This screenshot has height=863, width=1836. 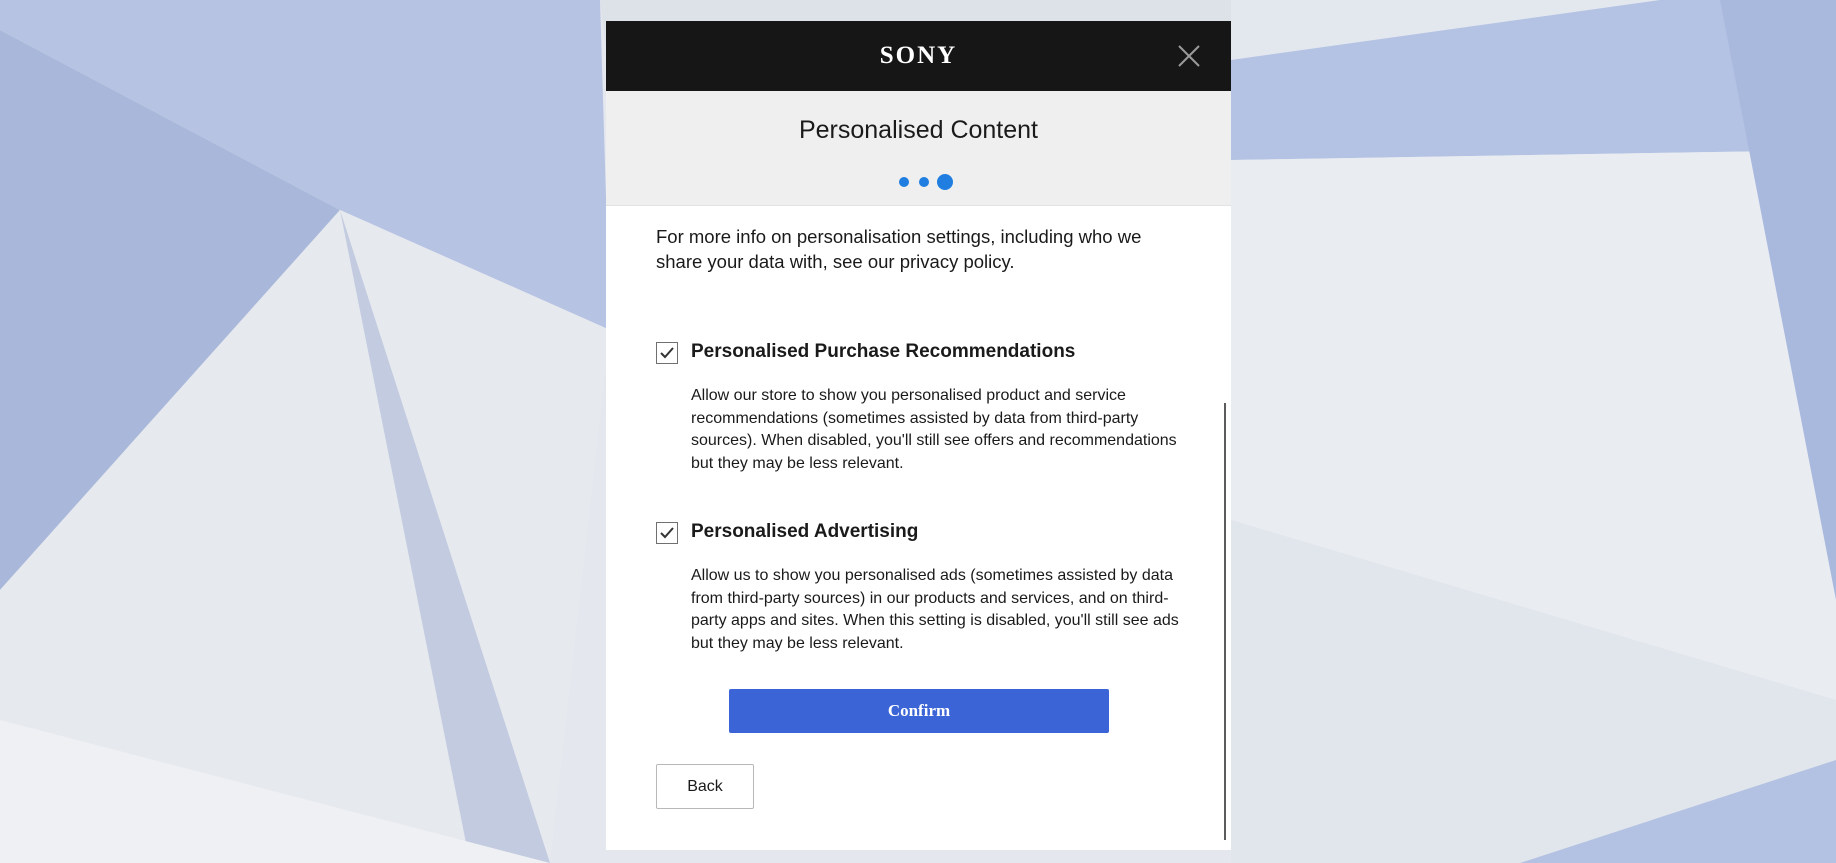 What do you see at coordinates (805, 531) in the screenshot?
I see `option-title: Personalised Advertising` at bounding box center [805, 531].